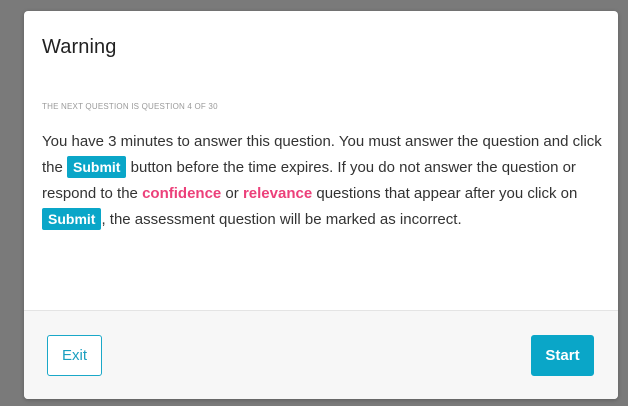 The height and width of the screenshot is (406, 628). I want to click on confidence-highlight: confidence, so click(182, 193).